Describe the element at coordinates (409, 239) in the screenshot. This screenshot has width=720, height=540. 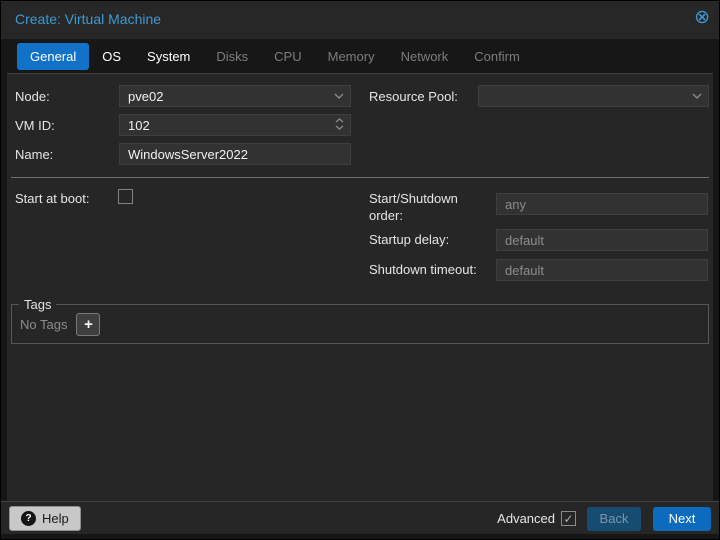
I see `startup-delay-label: Startup delay:` at that location.